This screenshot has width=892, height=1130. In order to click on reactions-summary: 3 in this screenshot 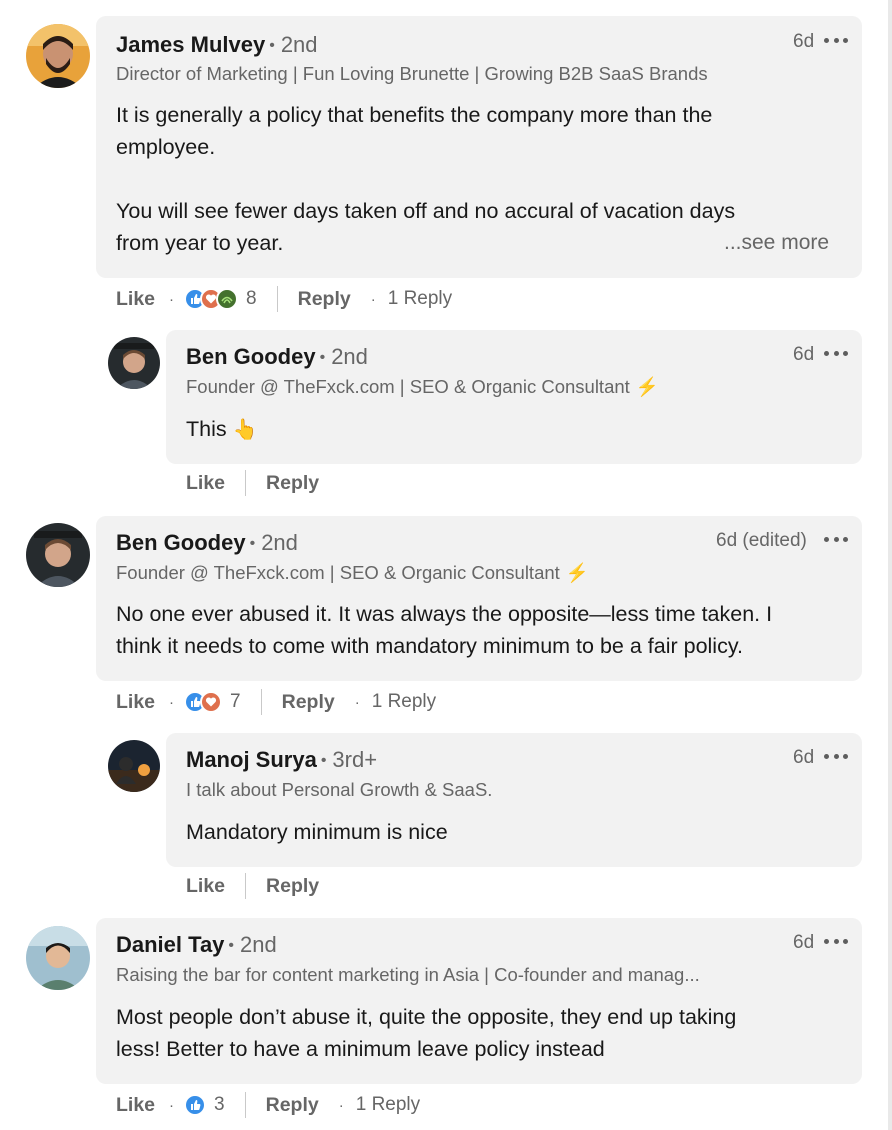, I will do `click(204, 1105)`.